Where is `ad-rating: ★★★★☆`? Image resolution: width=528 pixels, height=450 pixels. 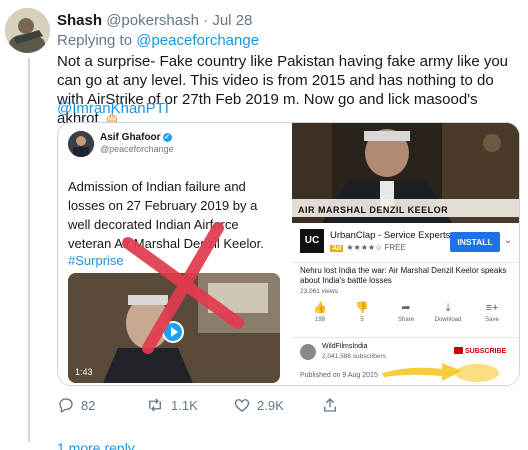 ad-rating: ★★★★☆ is located at coordinates (364, 247).